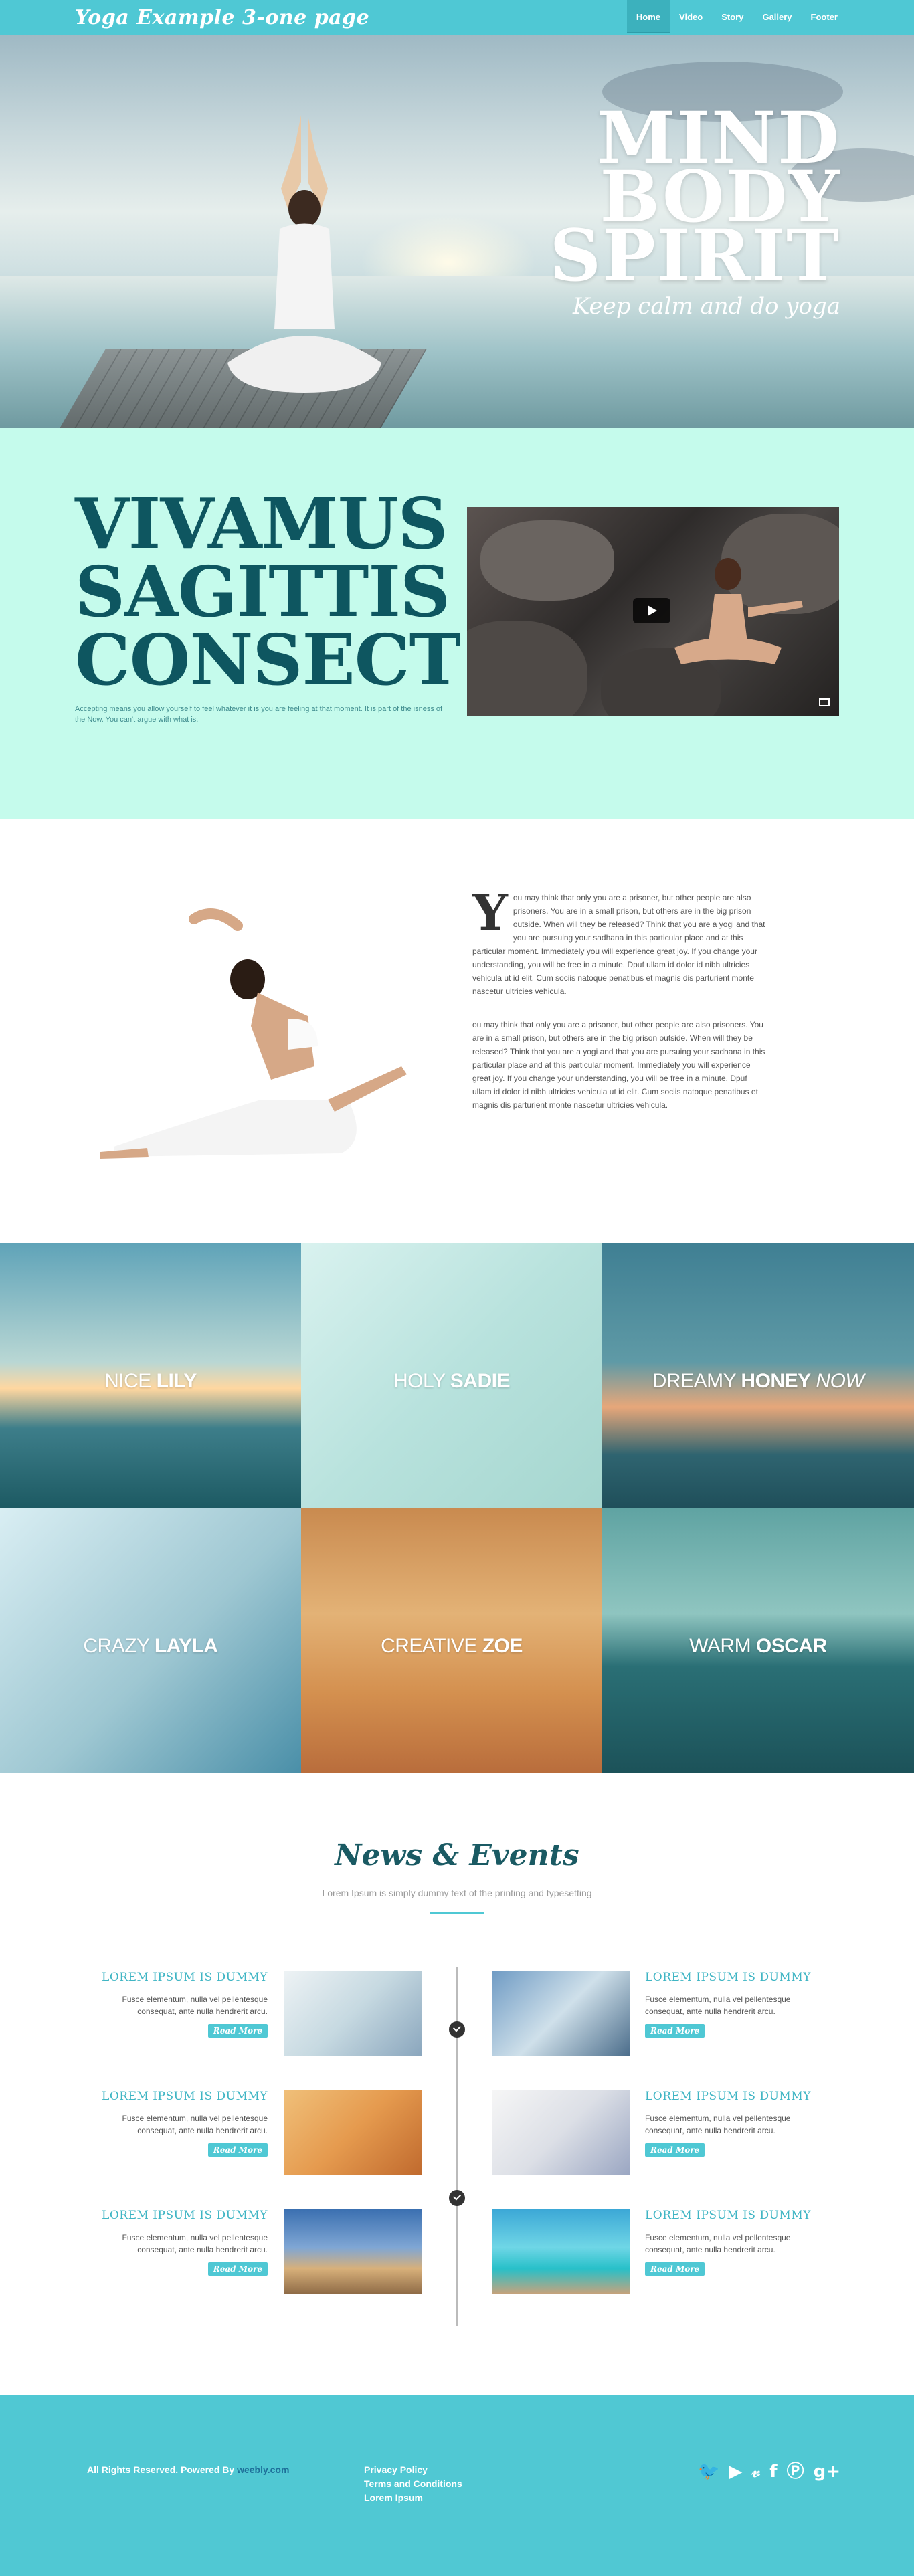 This screenshot has width=914, height=2576. Describe the element at coordinates (457, 1855) in the screenshot. I see `news-title: News & Events` at that location.